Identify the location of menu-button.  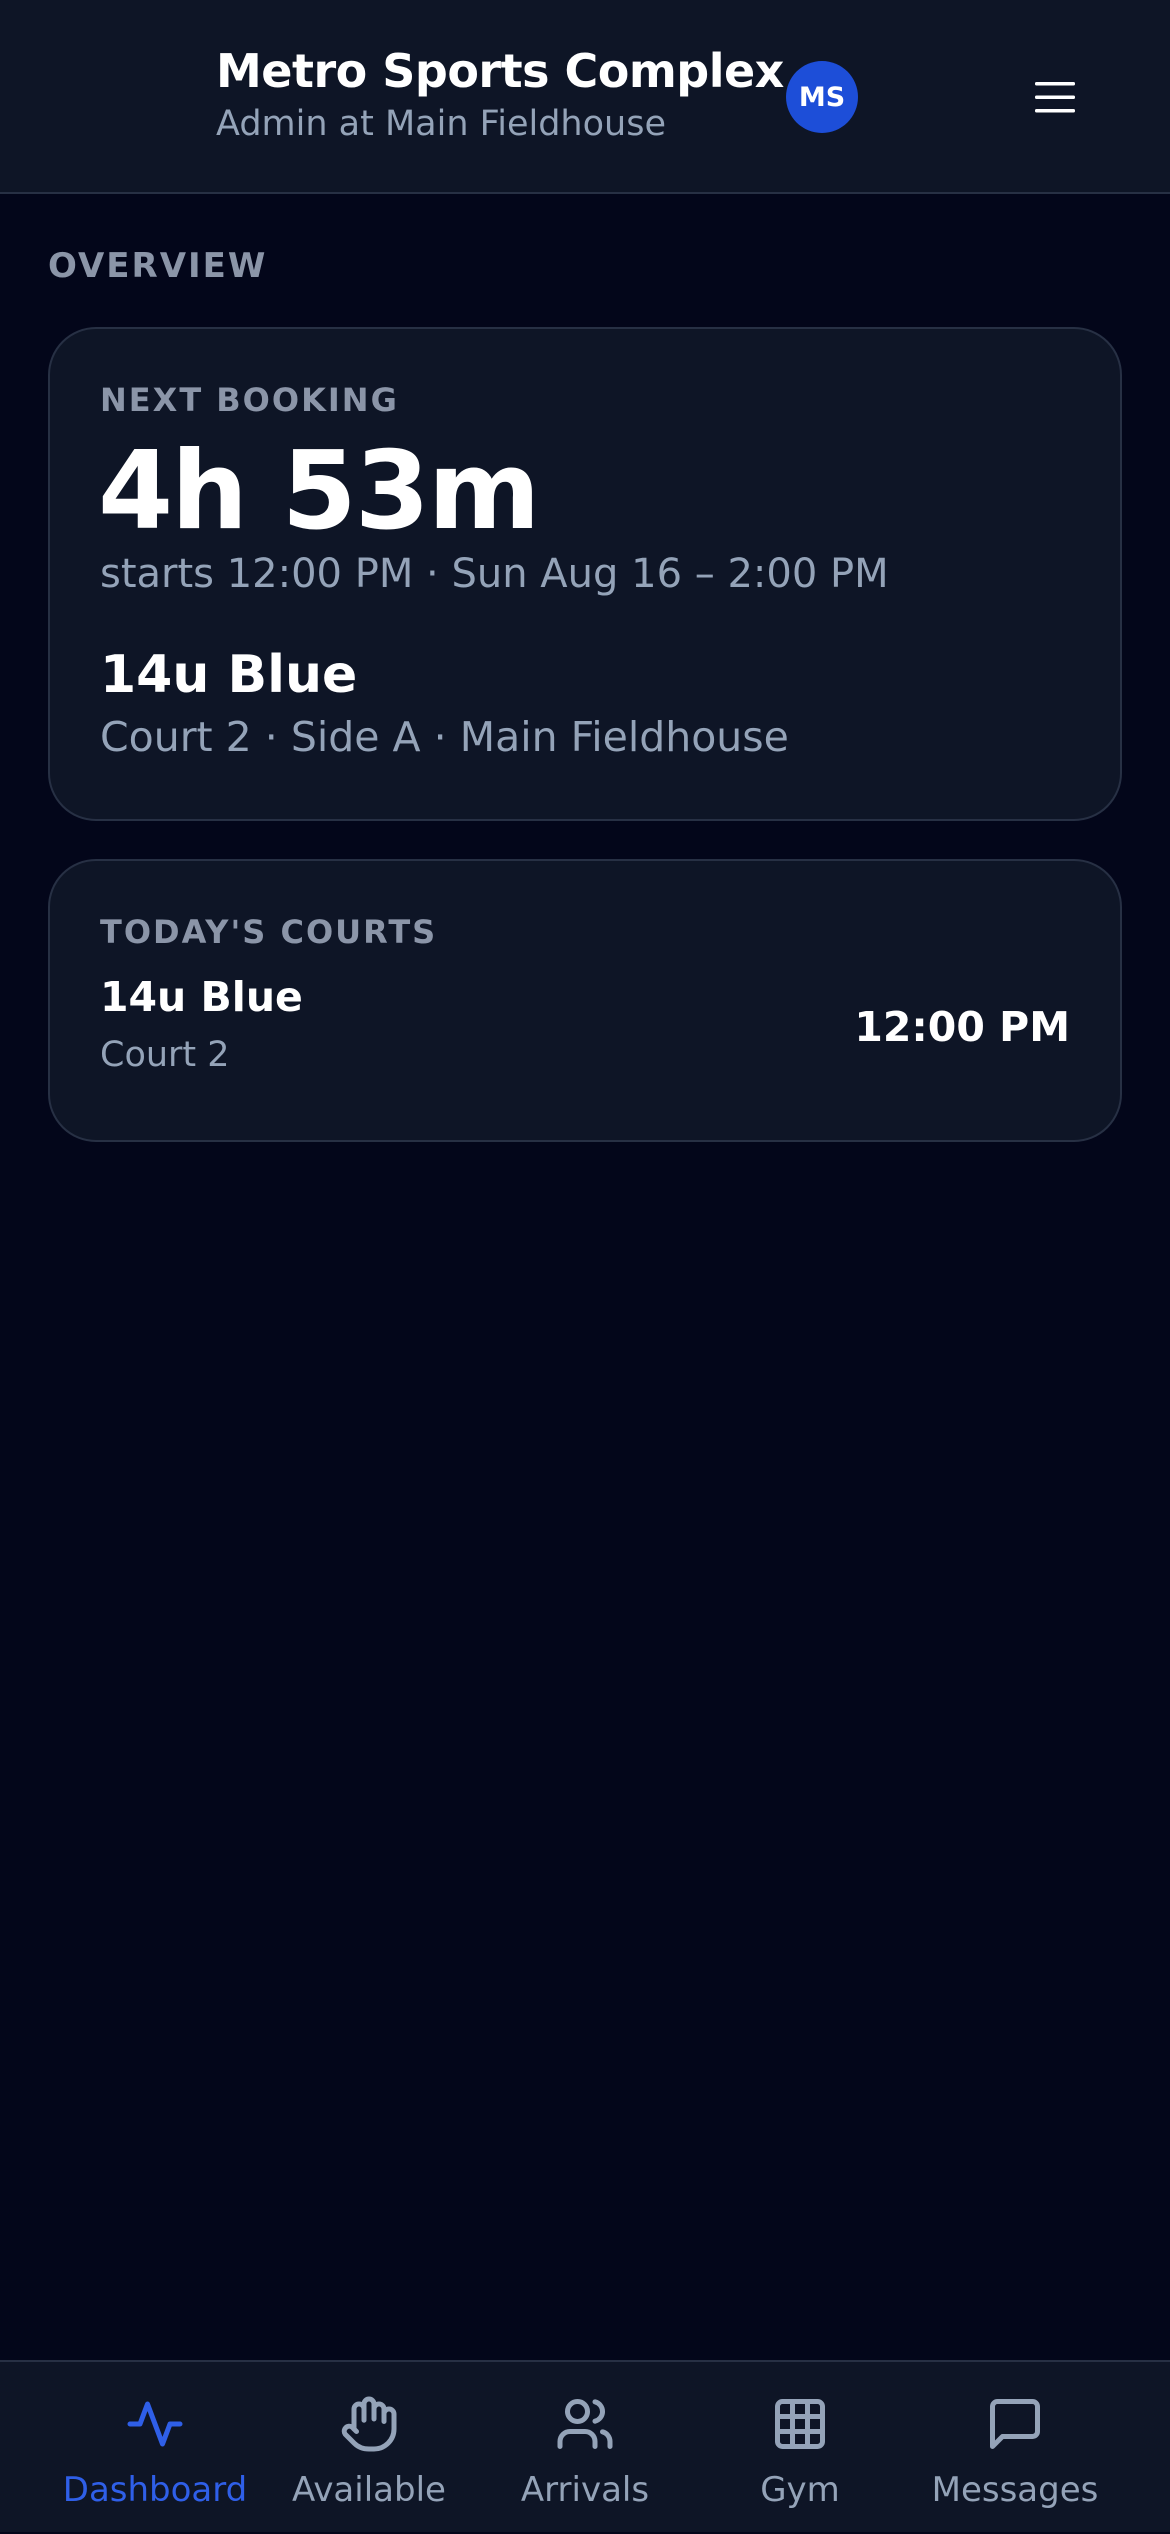
(1055, 97).